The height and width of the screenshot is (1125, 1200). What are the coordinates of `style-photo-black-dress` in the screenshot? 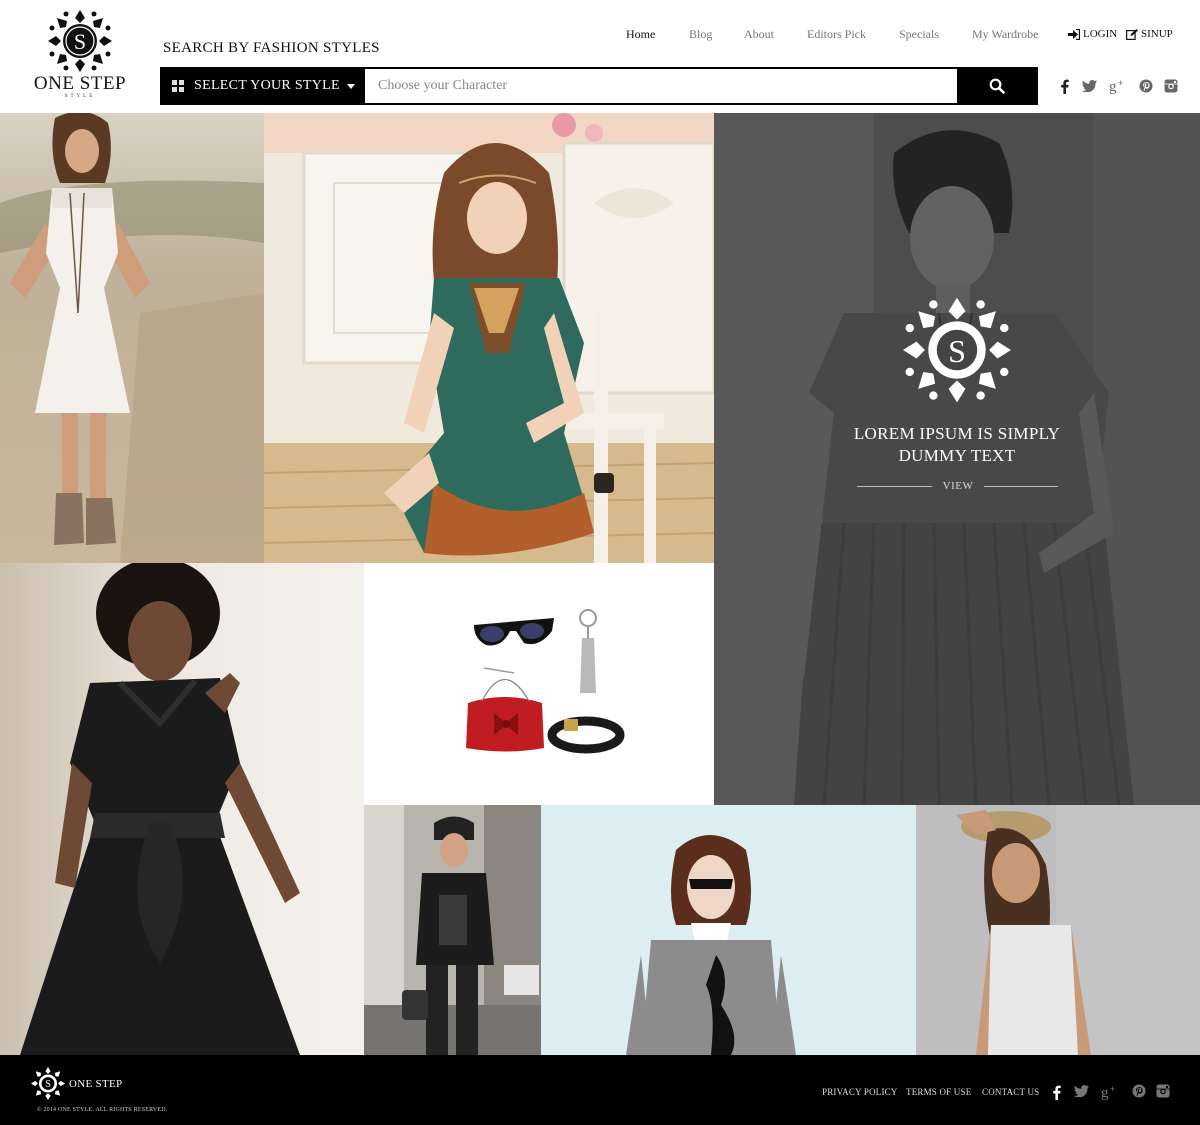 It's located at (182, 809).